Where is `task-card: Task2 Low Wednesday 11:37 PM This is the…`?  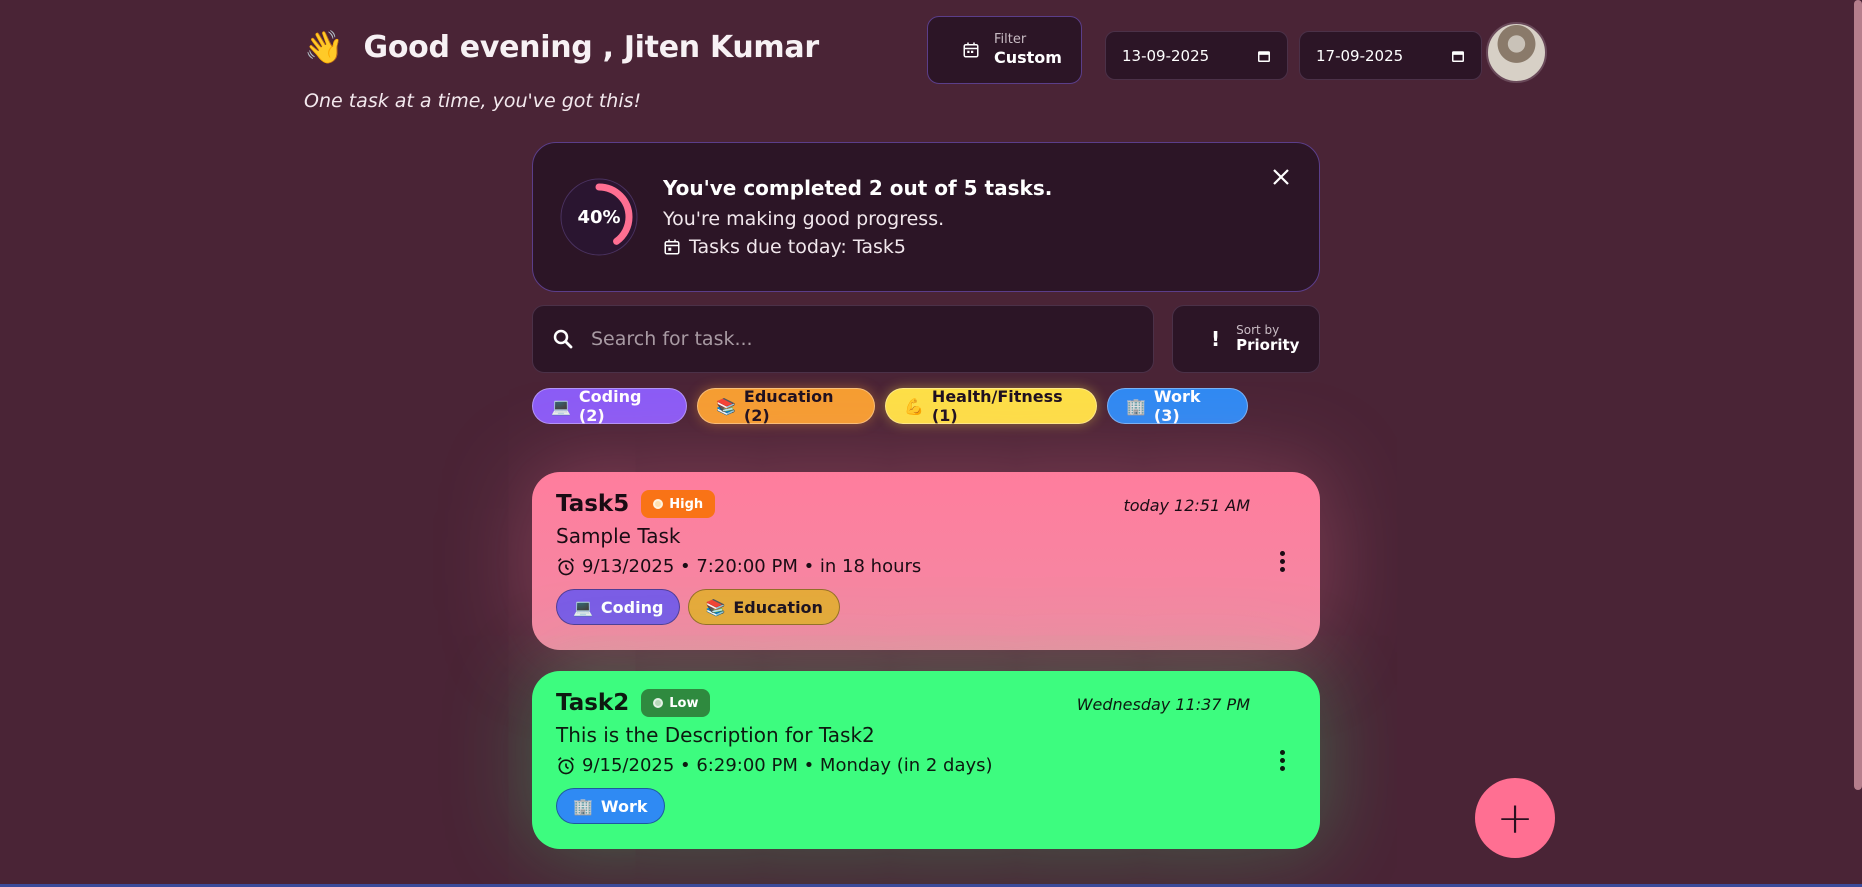 task-card: Task2 Low Wednesday 11:37 PM This is the… is located at coordinates (926, 760).